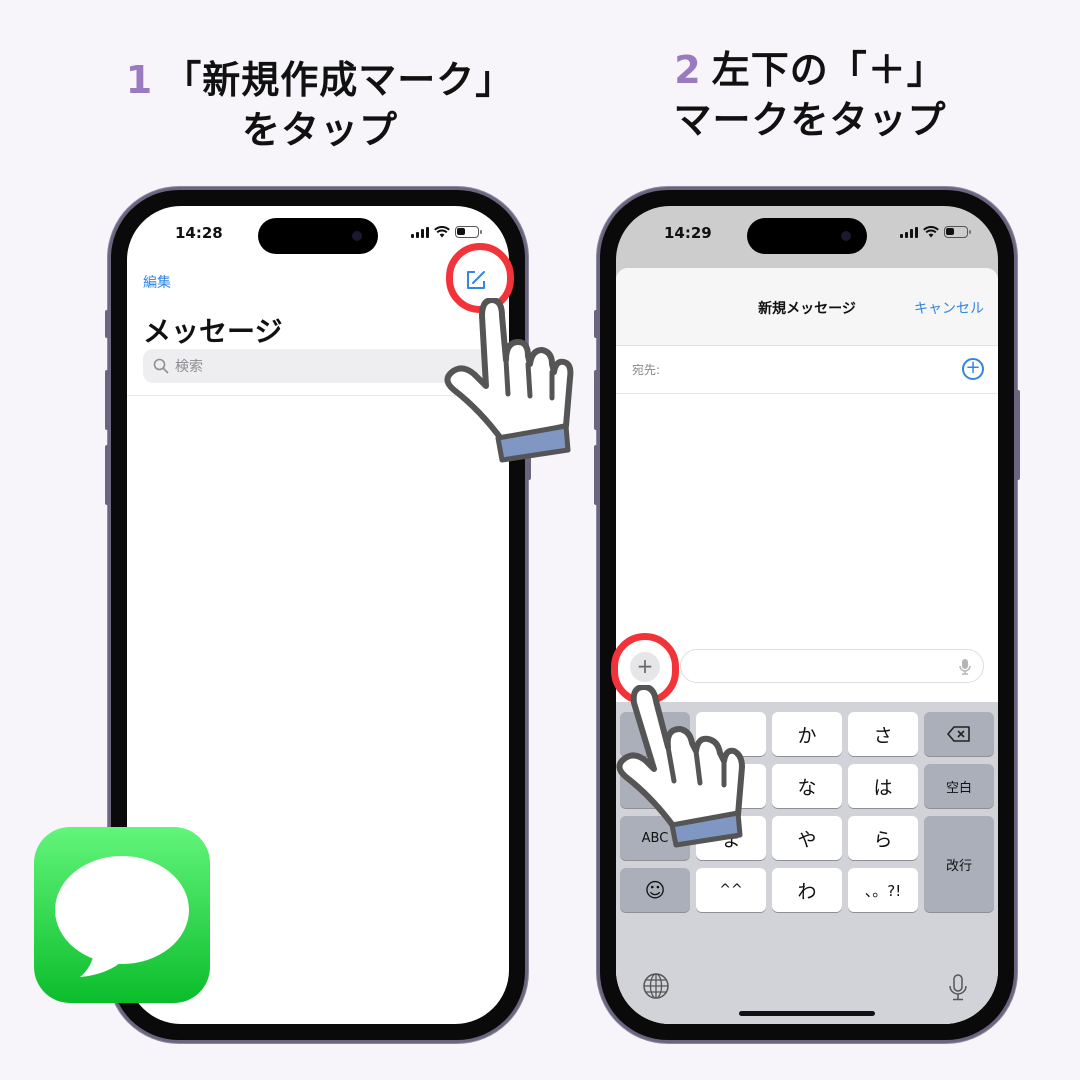 This screenshot has width=1080, height=1080. I want to click on step-number: 1, so click(139, 80).